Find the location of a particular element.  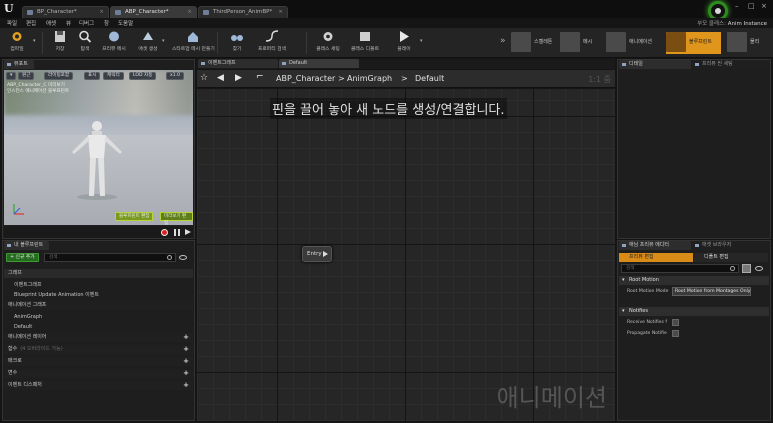

mode-blueprint-button: 블루프린트 is located at coordinates (693, 43).